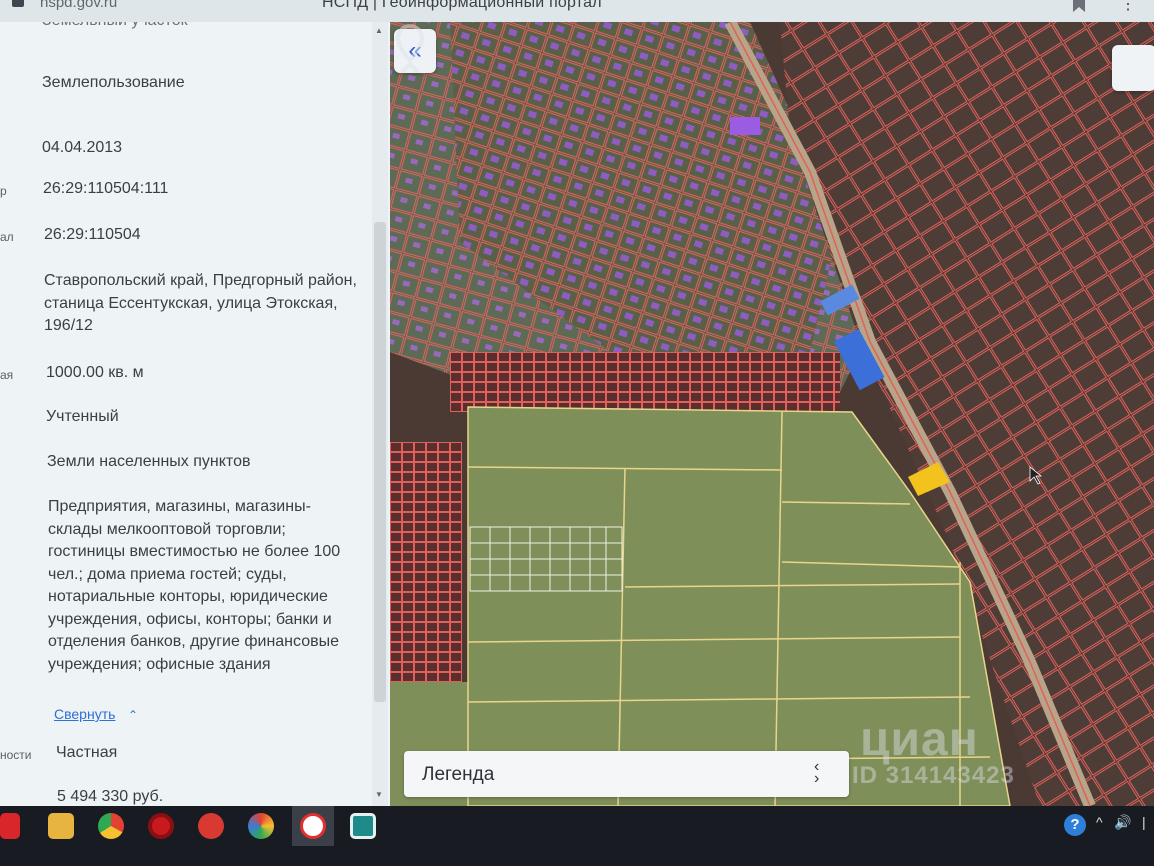 Image resolution: width=1154 pixels, height=866 pixels. What do you see at coordinates (3, 191) in the screenshot?
I see `field-label-fragment: р` at bounding box center [3, 191].